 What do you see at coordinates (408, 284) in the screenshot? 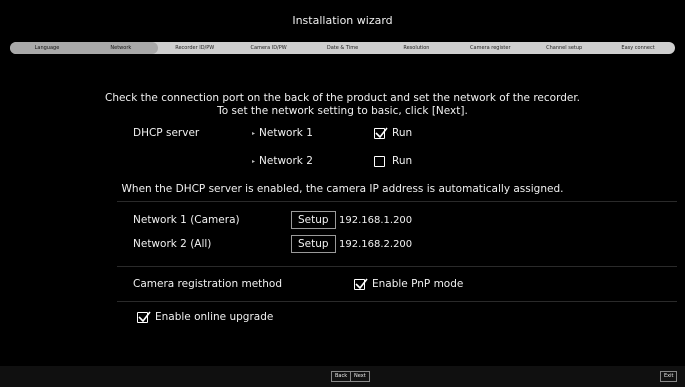
I see `pnp-mode-checkbox: Enable PnP mode` at bounding box center [408, 284].